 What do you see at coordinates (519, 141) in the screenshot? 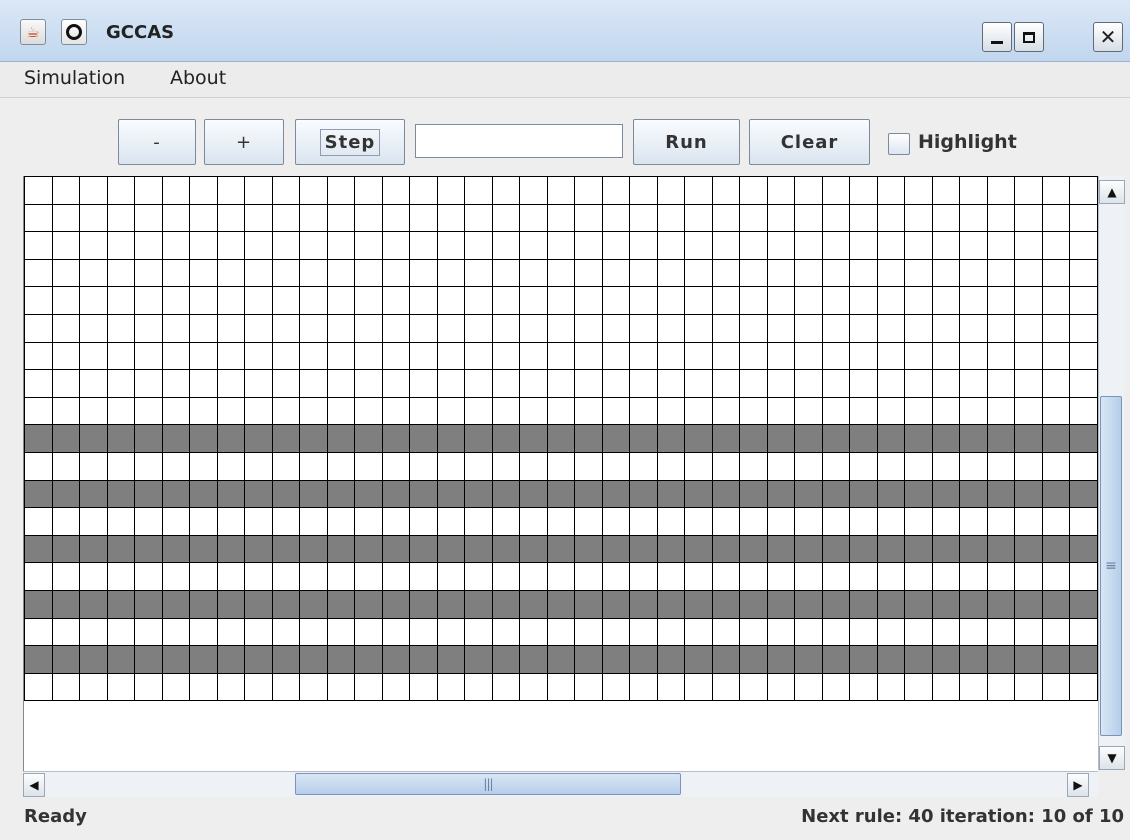
I see `iterations-input` at bounding box center [519, 141].